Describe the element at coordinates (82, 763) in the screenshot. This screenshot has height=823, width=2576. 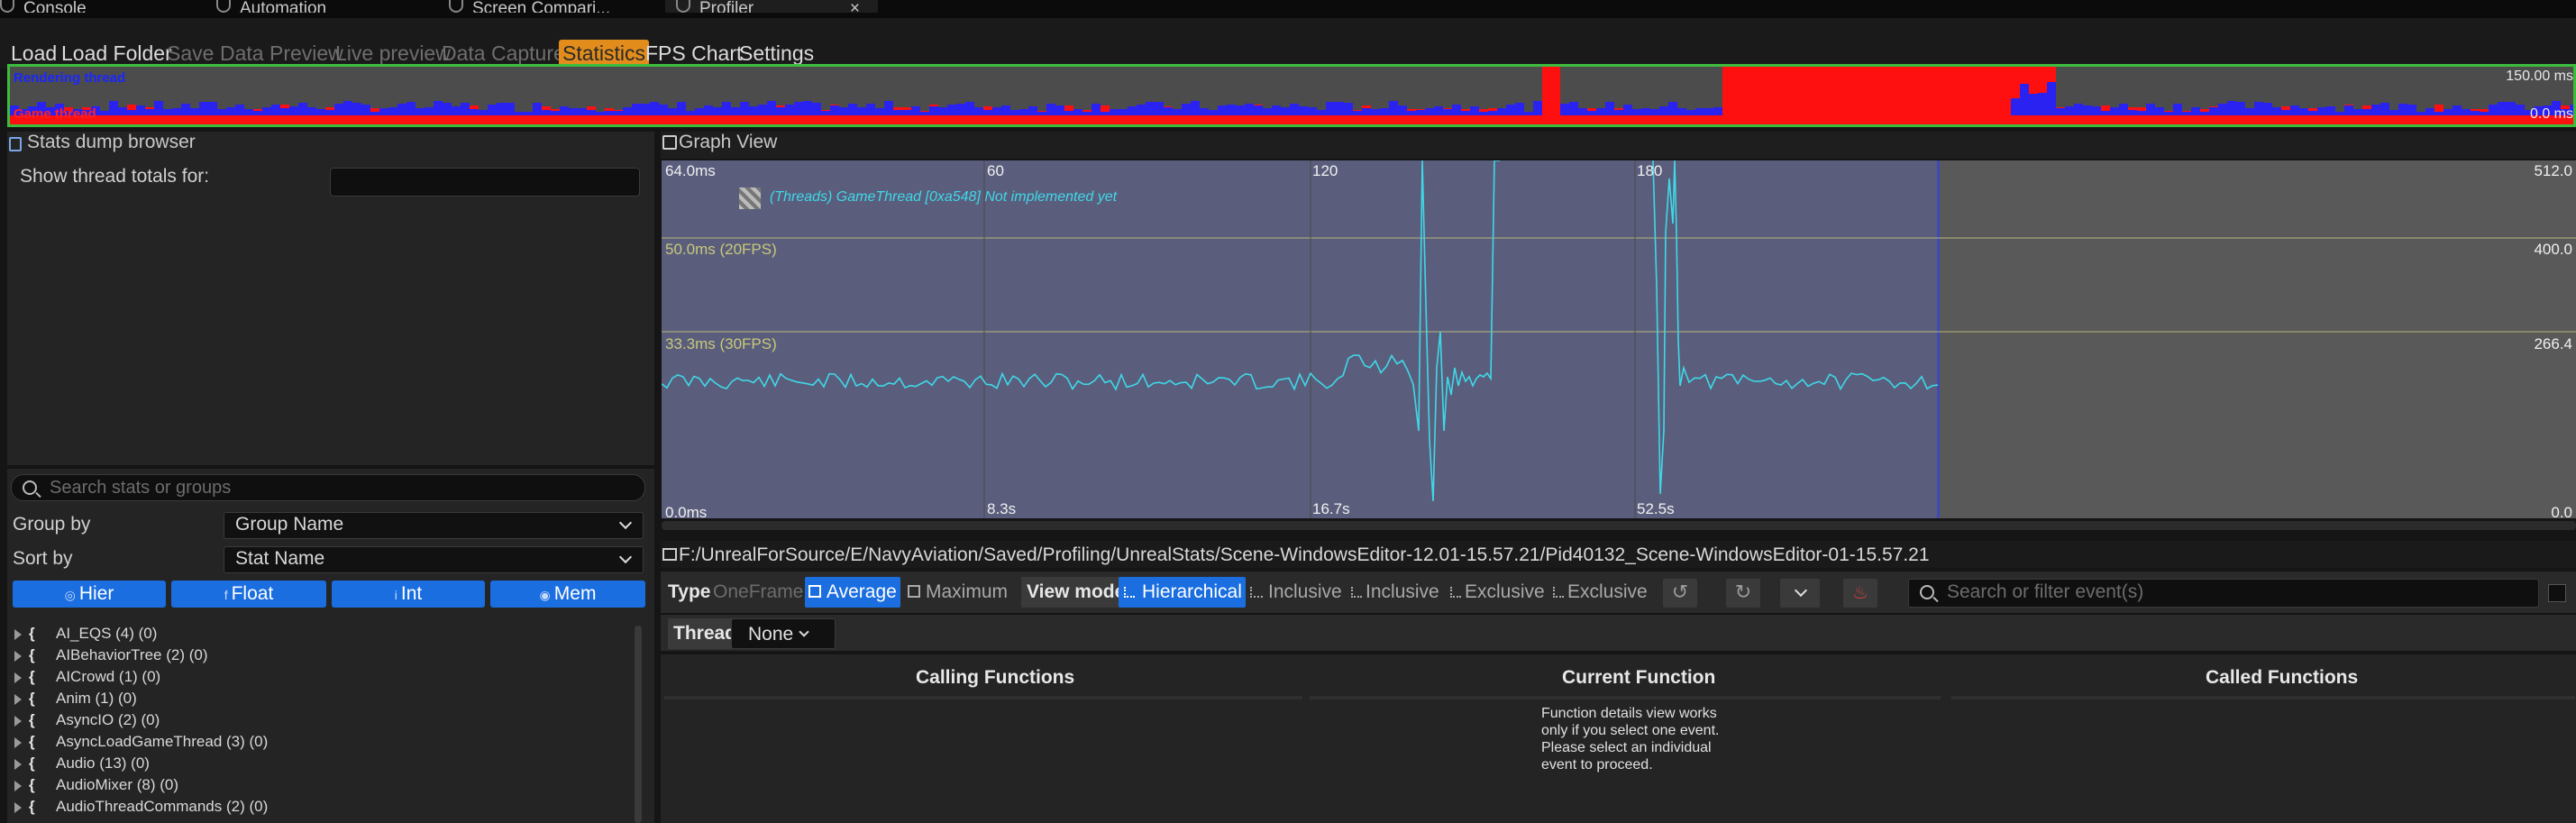
I see `stat-group-row: {Audio (13) (0)` at that location.